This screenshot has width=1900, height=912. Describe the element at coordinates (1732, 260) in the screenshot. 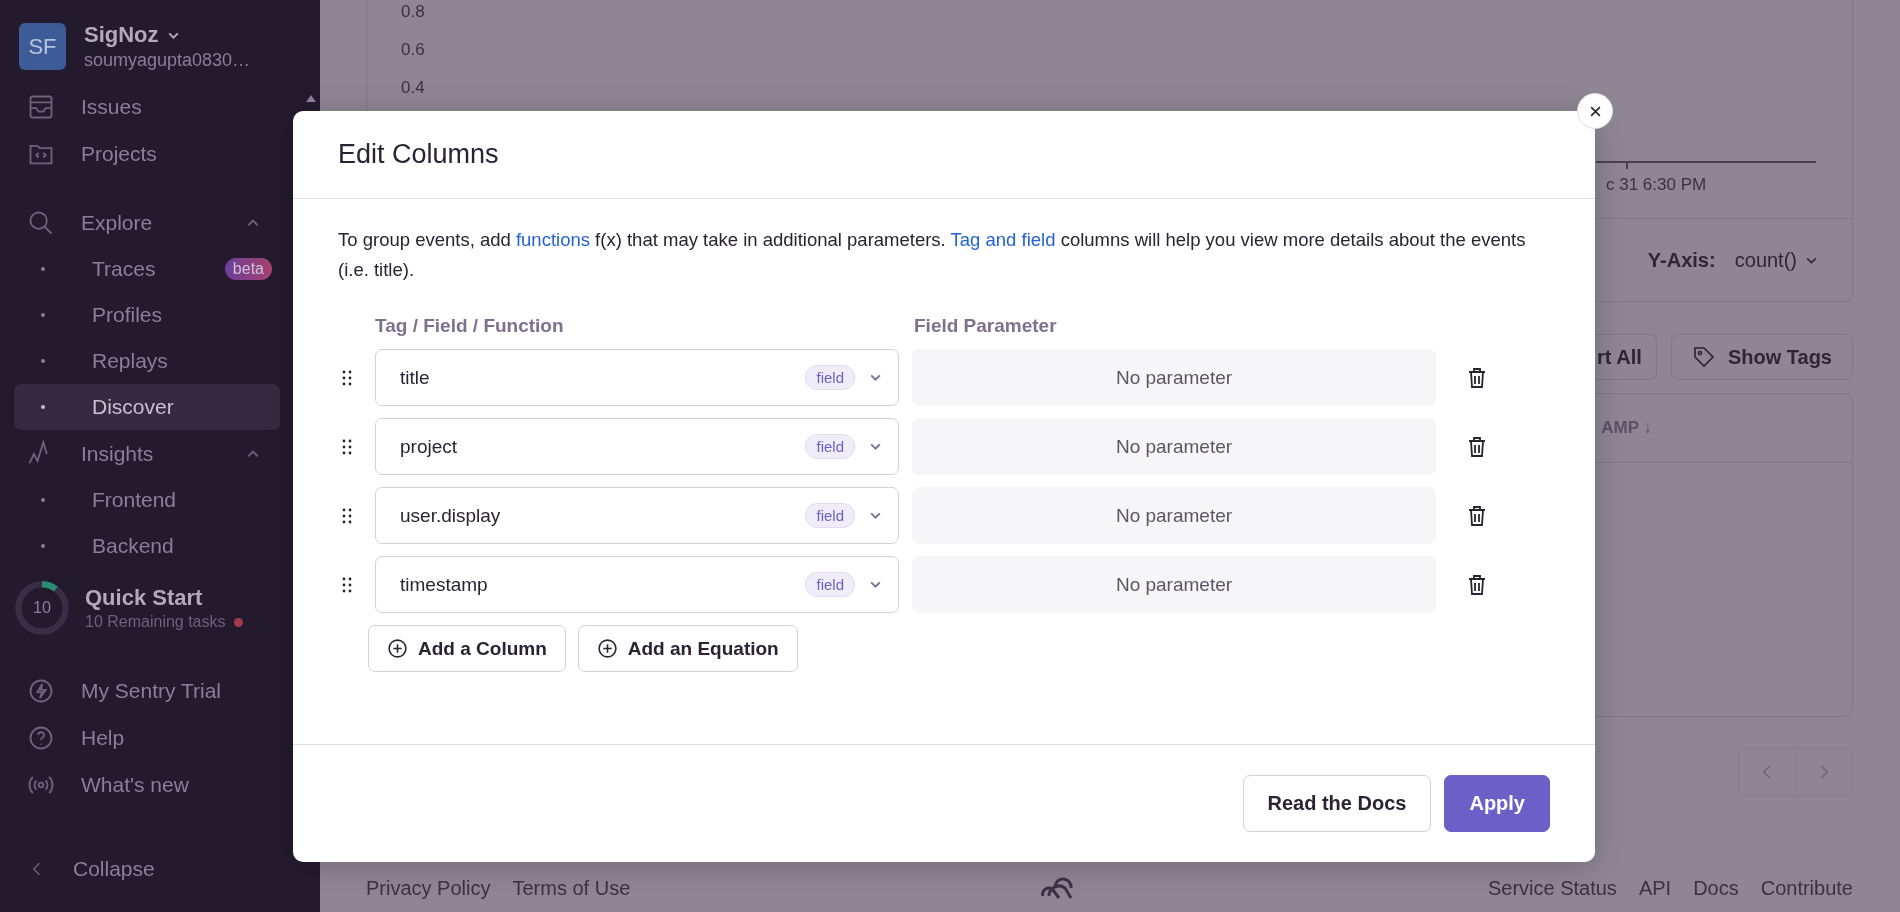

I see `y-axis-selector: Y-Axis: count()` at that location.